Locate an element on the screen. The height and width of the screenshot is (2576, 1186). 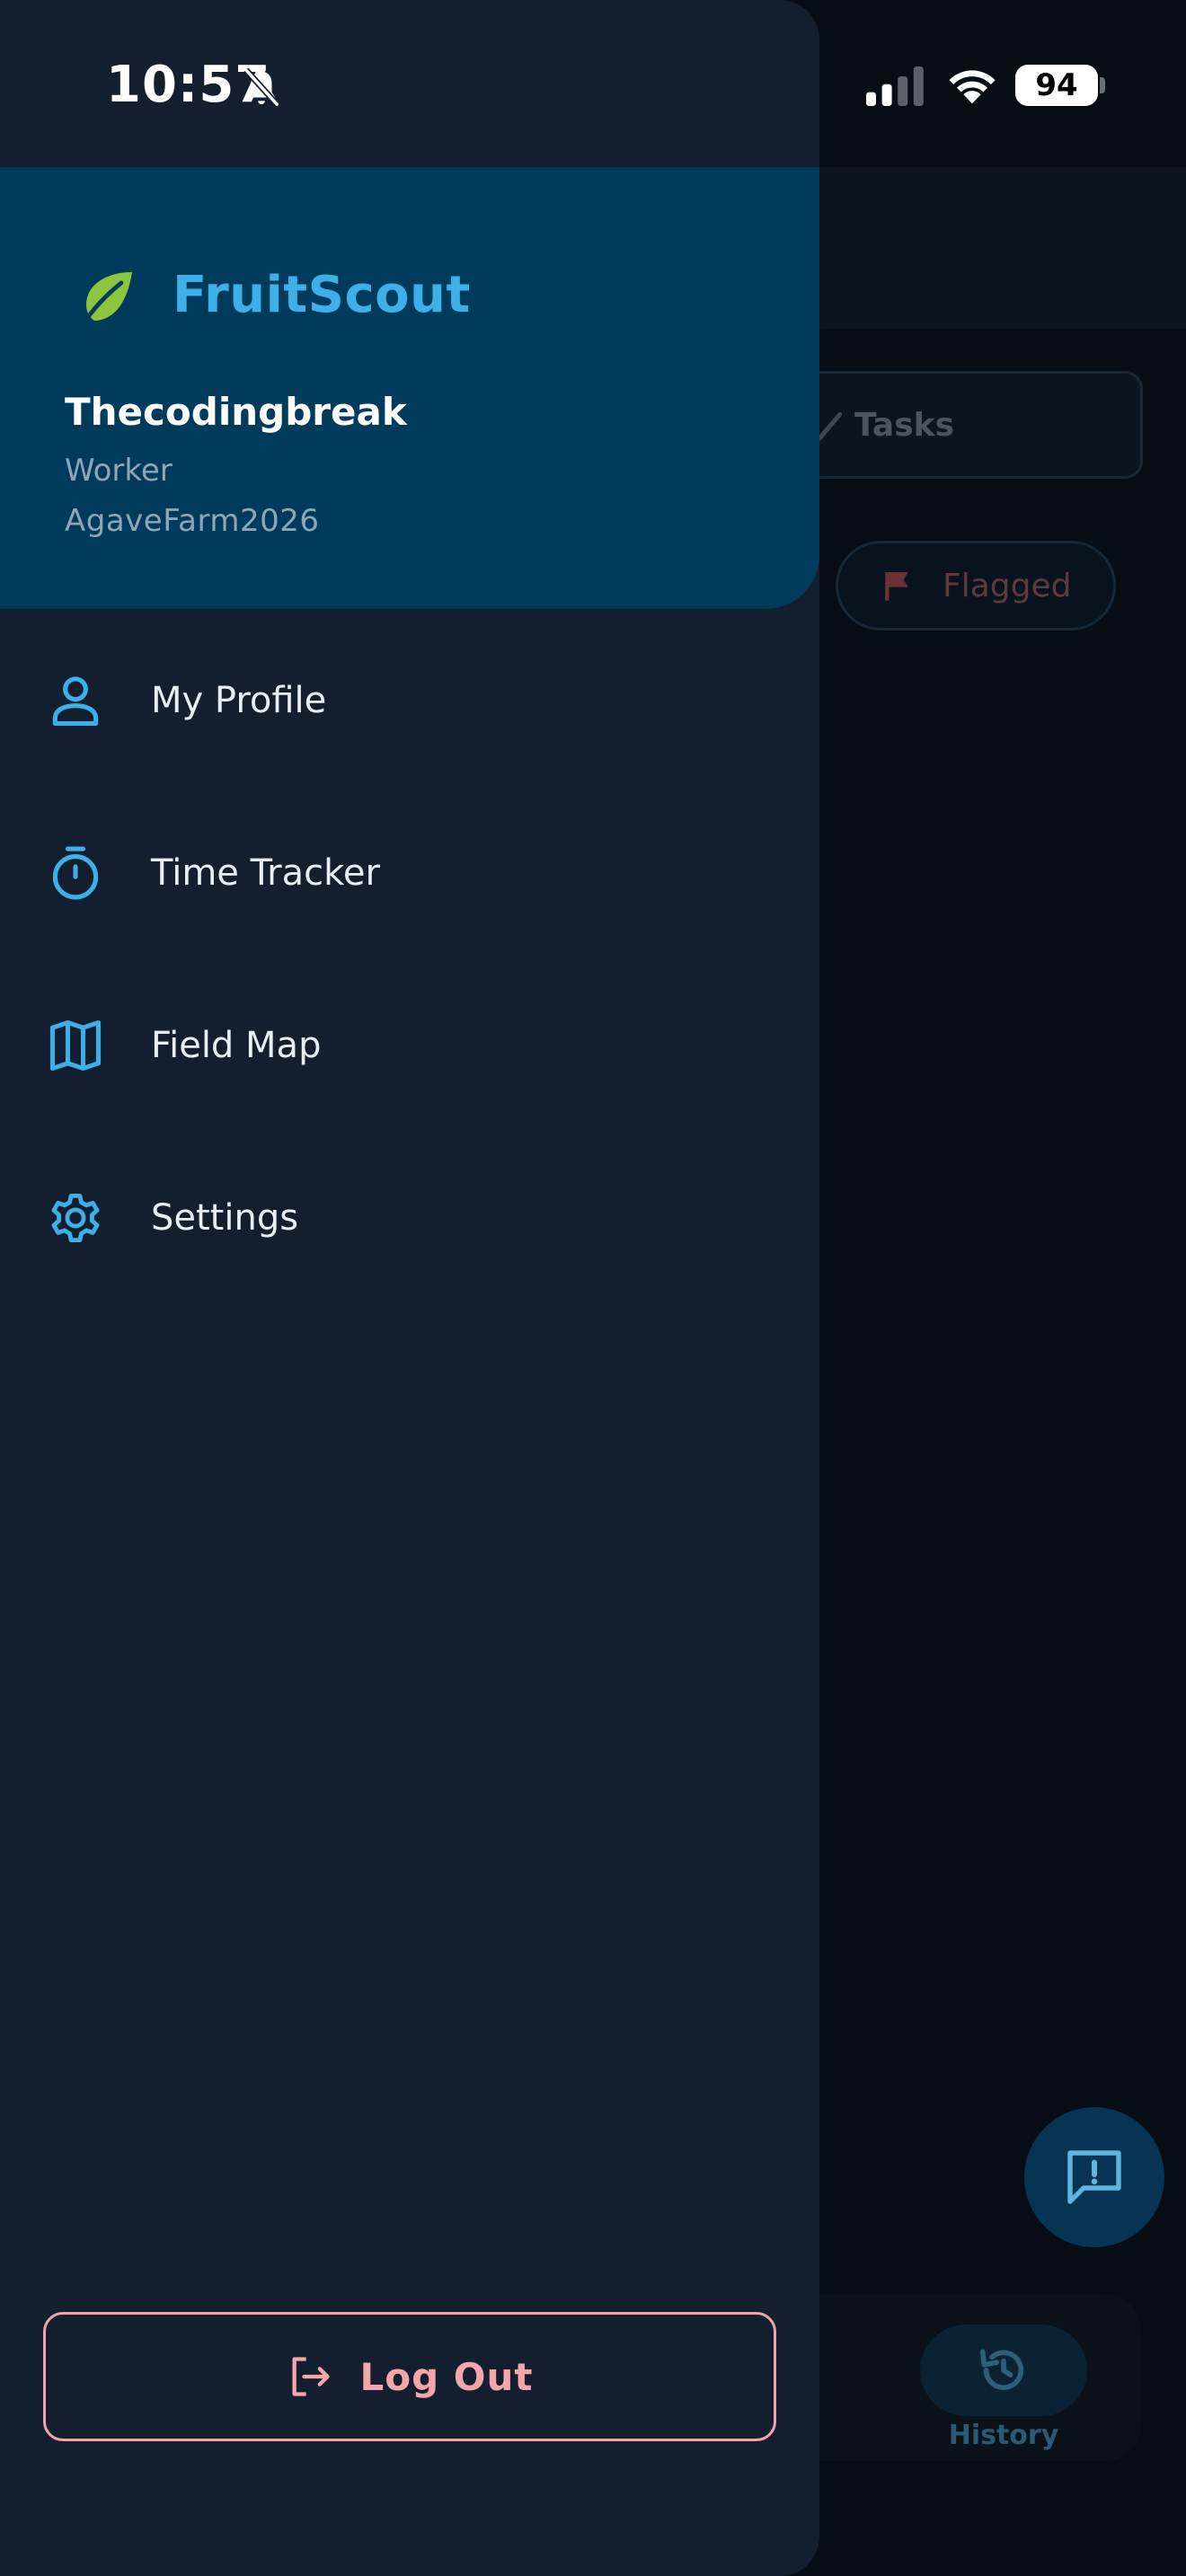
background-chip-label: Flagged is located at coordinates (1008, 585).